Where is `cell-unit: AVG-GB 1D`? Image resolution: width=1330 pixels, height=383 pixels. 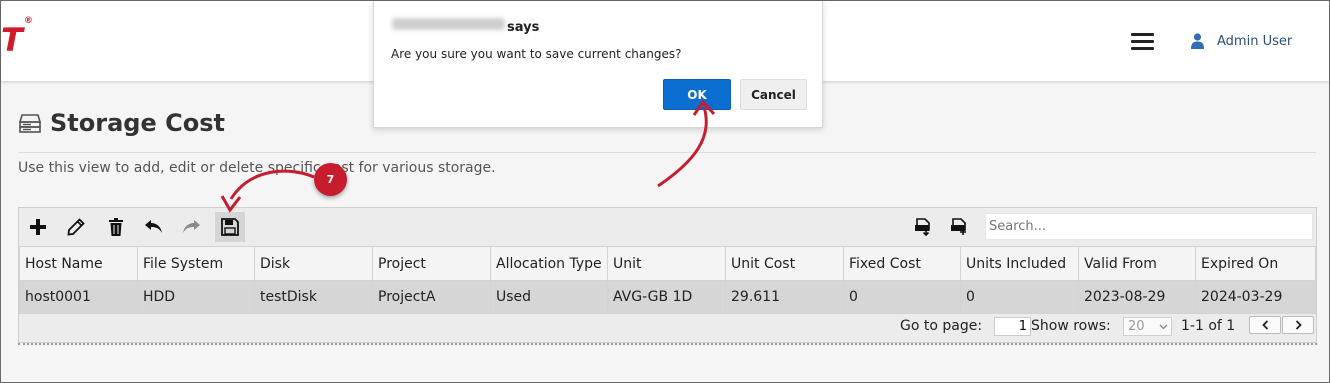 cell-unit: AVG-GB 1D is located at coordinates (666, 297).